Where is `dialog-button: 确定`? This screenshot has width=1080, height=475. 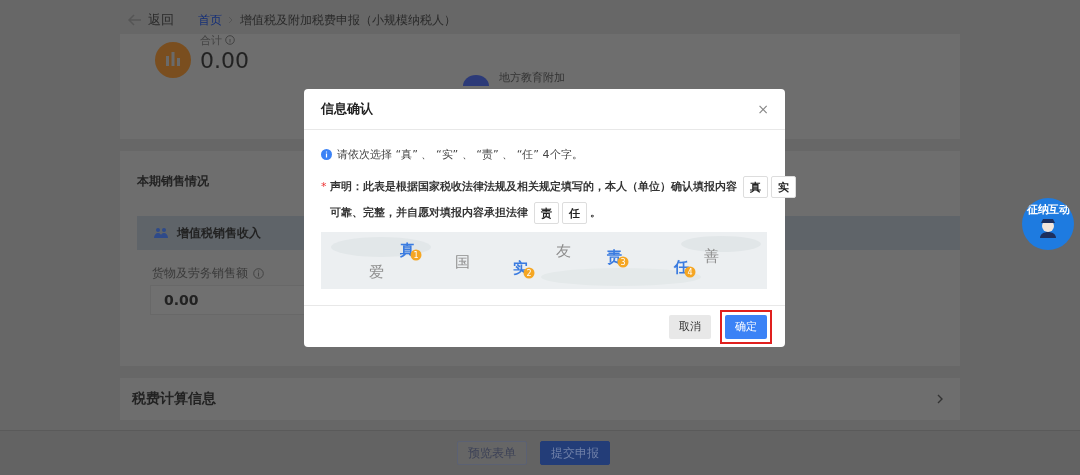
dialog-button: 确定 is located at coordinates (746, 326).